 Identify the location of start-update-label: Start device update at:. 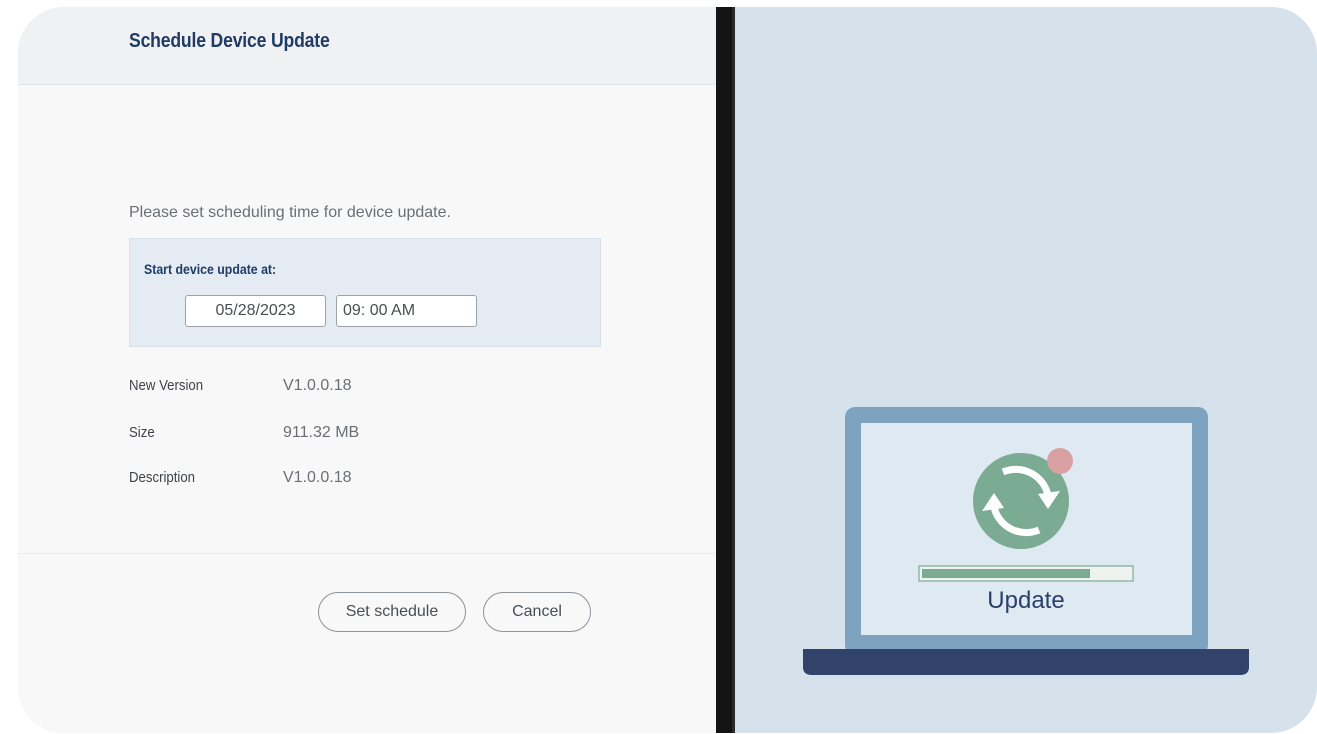
(210, 269).